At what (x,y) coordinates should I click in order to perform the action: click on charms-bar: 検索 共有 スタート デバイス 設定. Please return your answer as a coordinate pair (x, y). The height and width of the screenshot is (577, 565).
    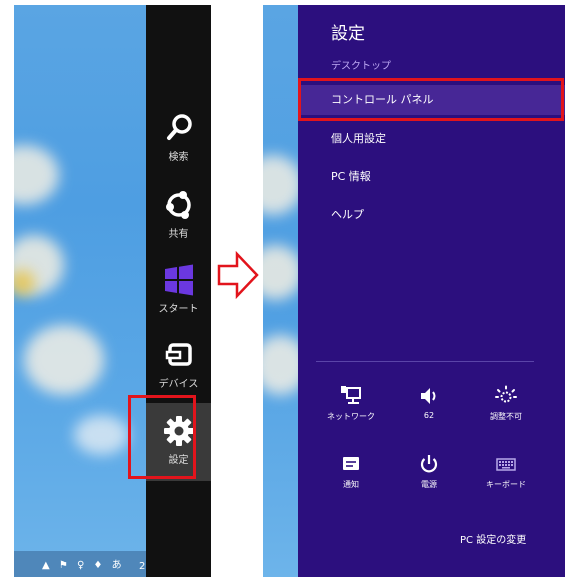
    Looking at the image, I should click on (178, 291).